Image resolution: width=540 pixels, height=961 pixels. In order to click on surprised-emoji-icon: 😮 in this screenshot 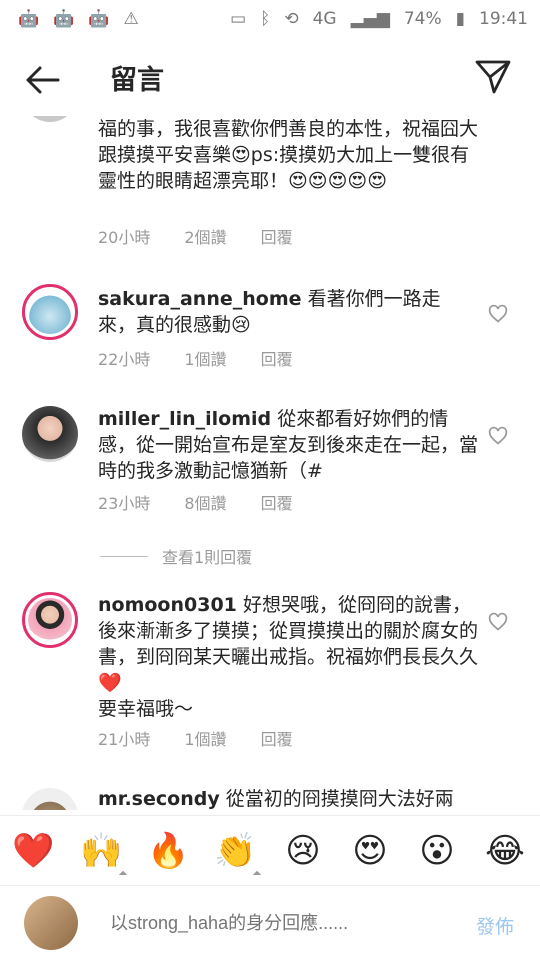, I will do `click(437, 851)`.